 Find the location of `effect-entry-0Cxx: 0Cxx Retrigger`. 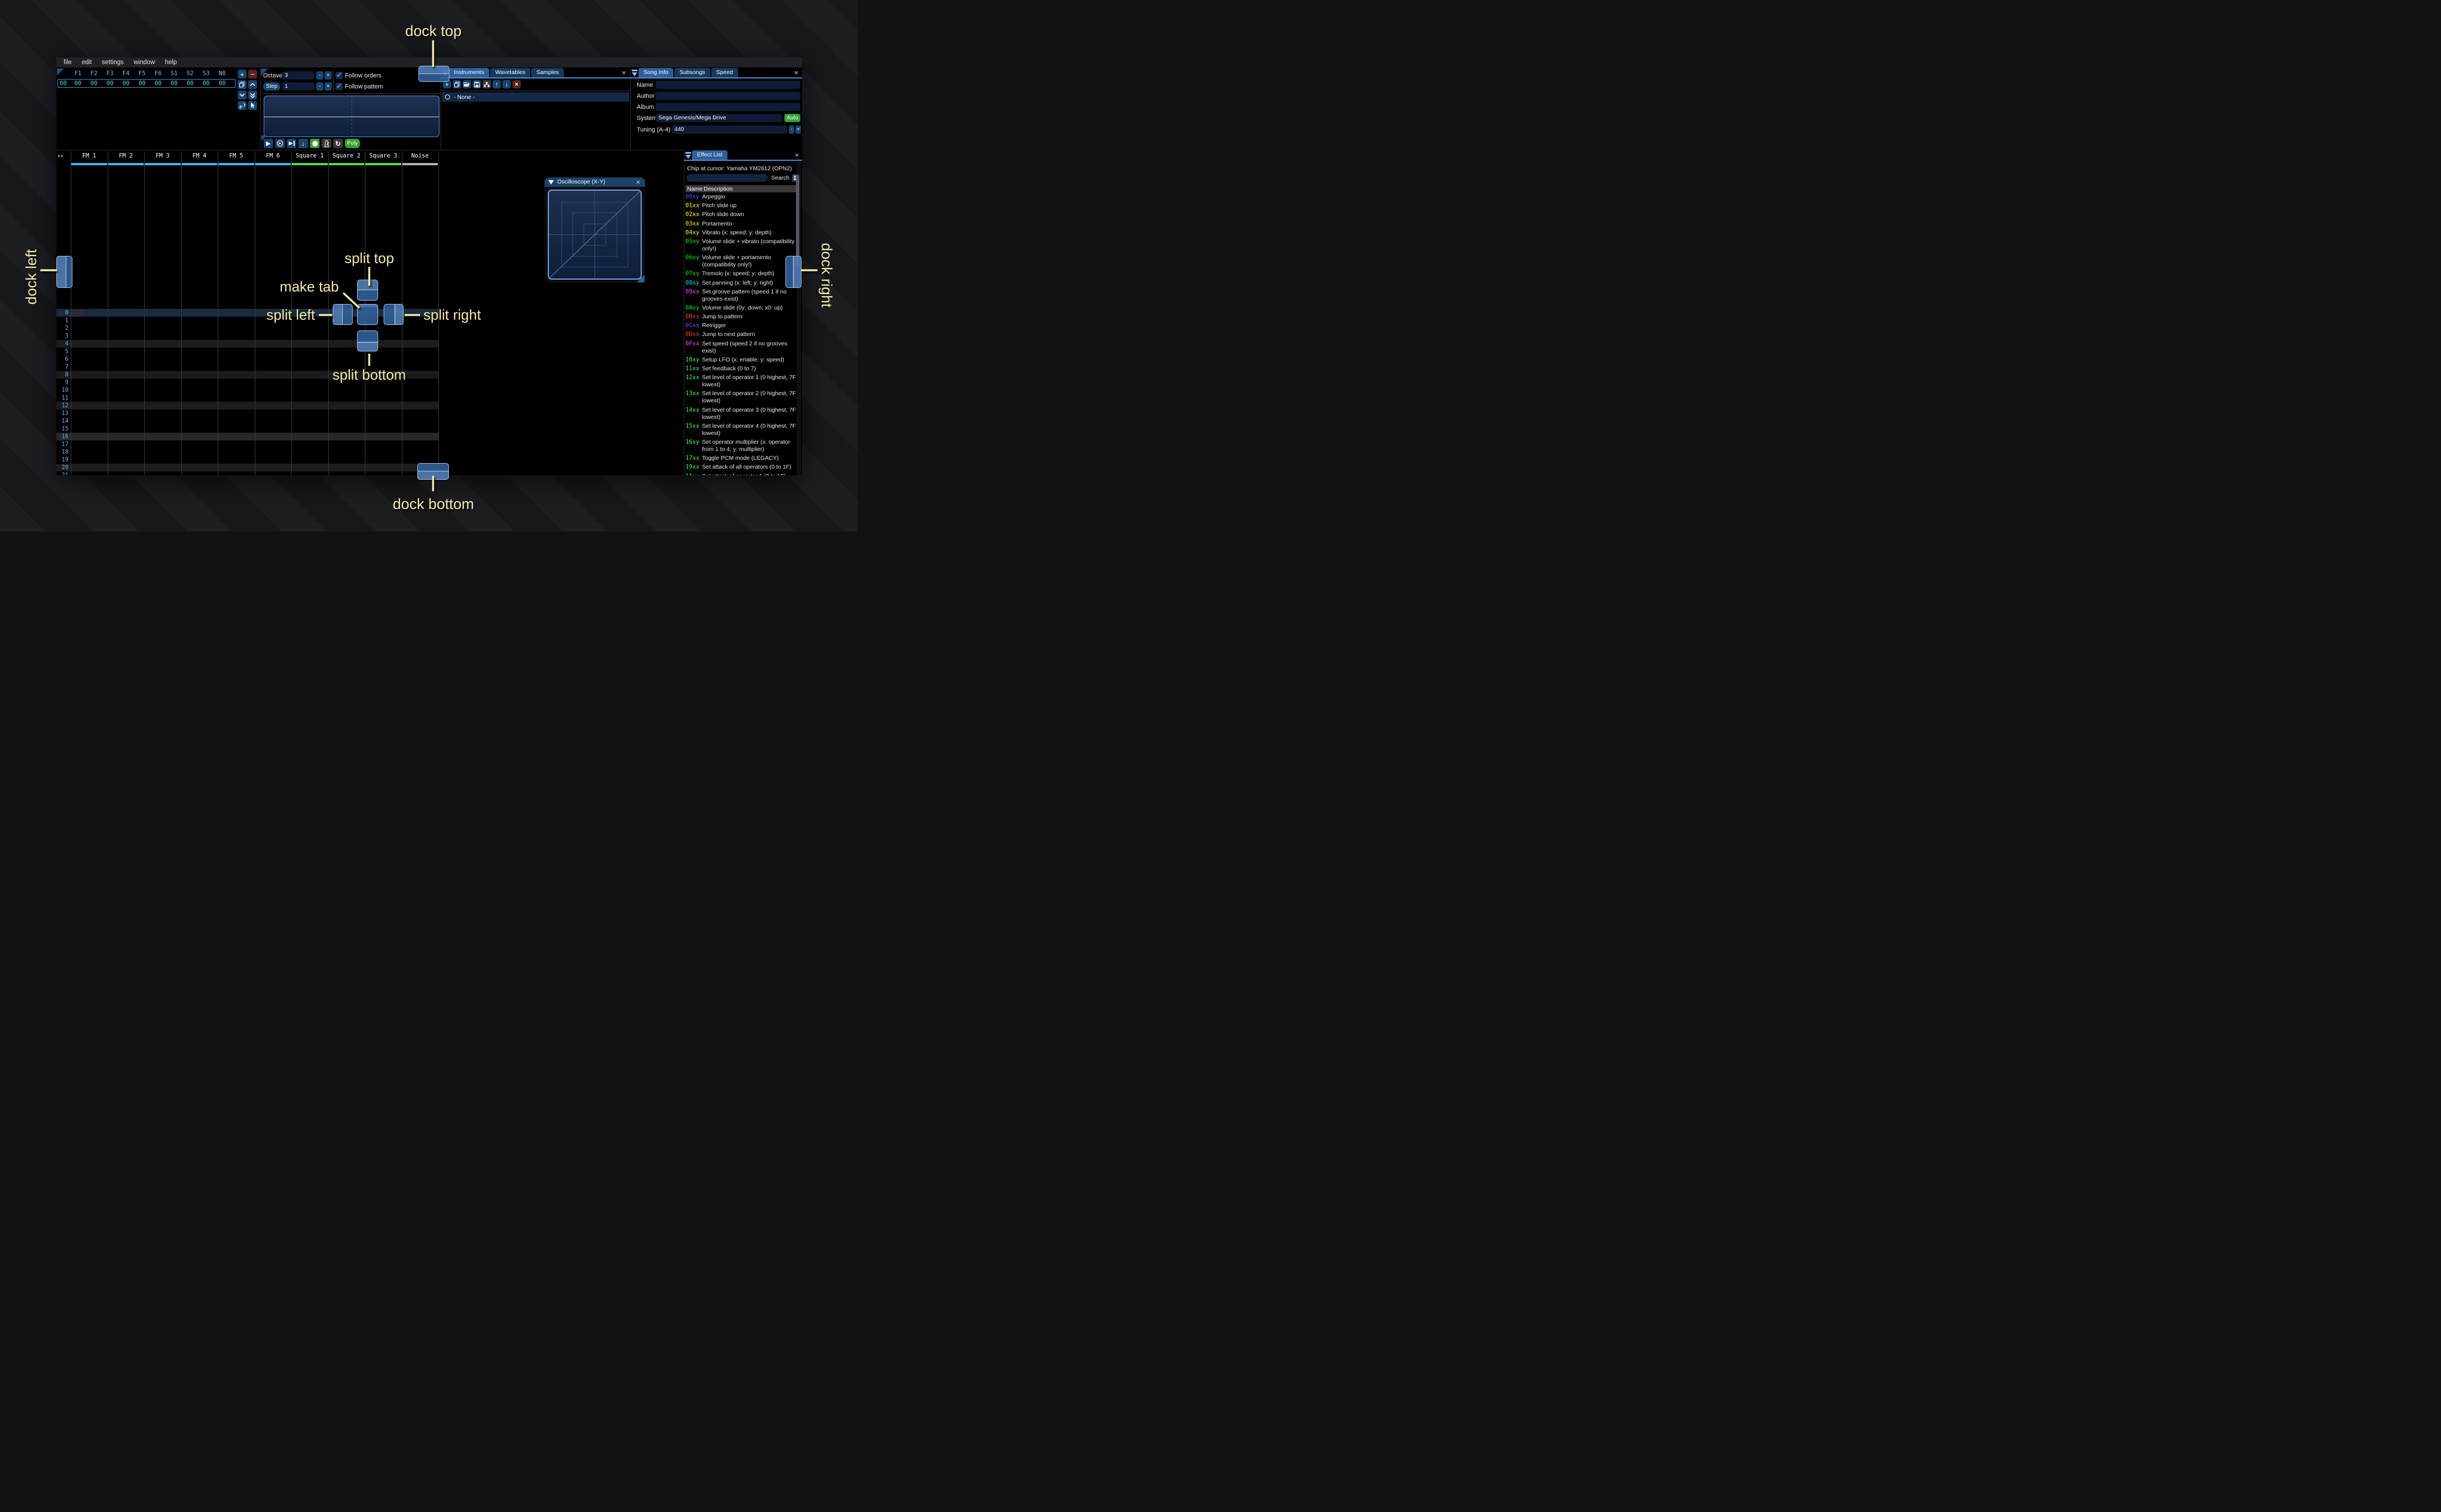

effect-entry-0Cxx: 0Cxx Retrigger is located at coordinates (741, 326).